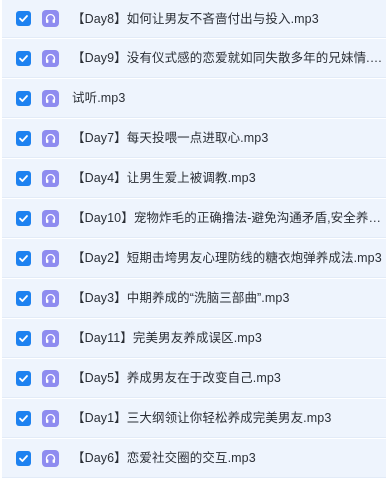  I want to click on file-name: 【Day5】养成男友在于改变自己.mp3, so click(176, 378).